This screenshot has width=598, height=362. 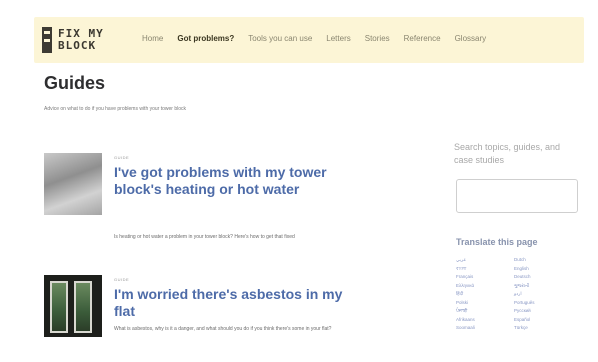 I want to click on nav-item-got-problems: Got problems?, so click(x=205, y=38).